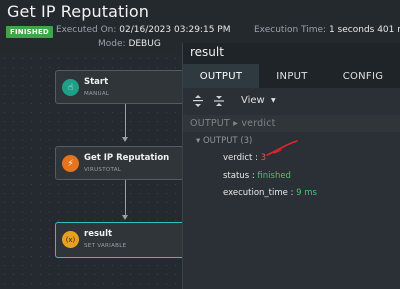 The width and height of the screenshot is (400, 289). Describe the element at coordinates (70, 87) in the screenshot. I see `hand-icon: ☝` at that location.